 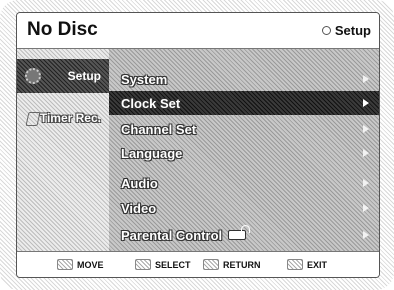 I want to click on sidebar-item-setup: Setup, so click(x=63, y=76).